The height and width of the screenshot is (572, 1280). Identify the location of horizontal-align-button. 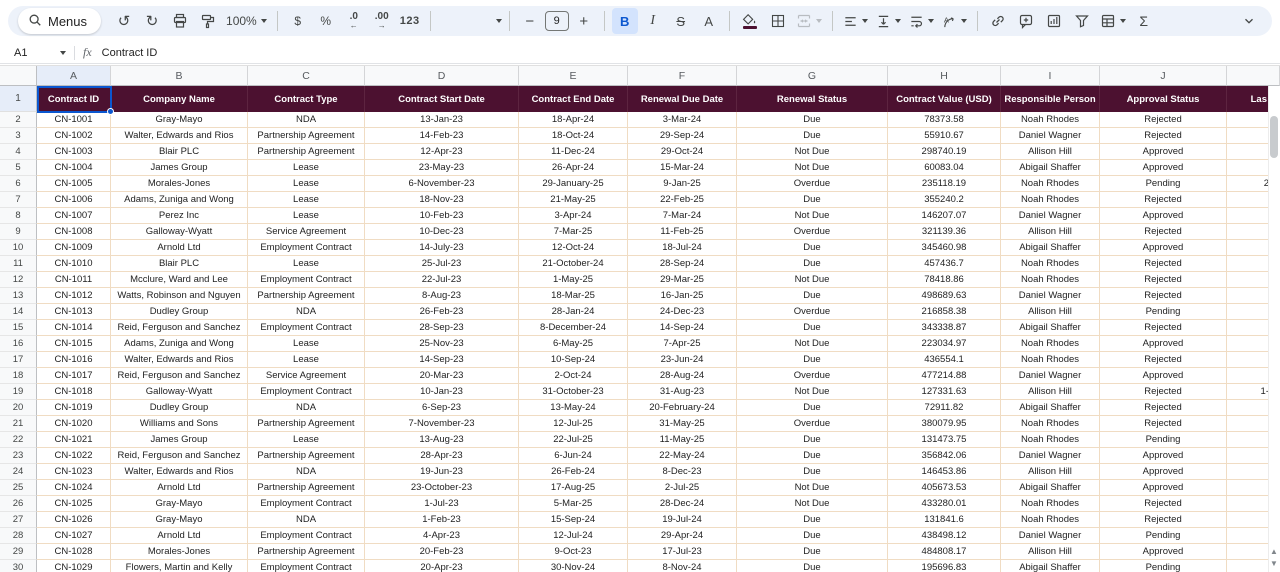
(855, 21).